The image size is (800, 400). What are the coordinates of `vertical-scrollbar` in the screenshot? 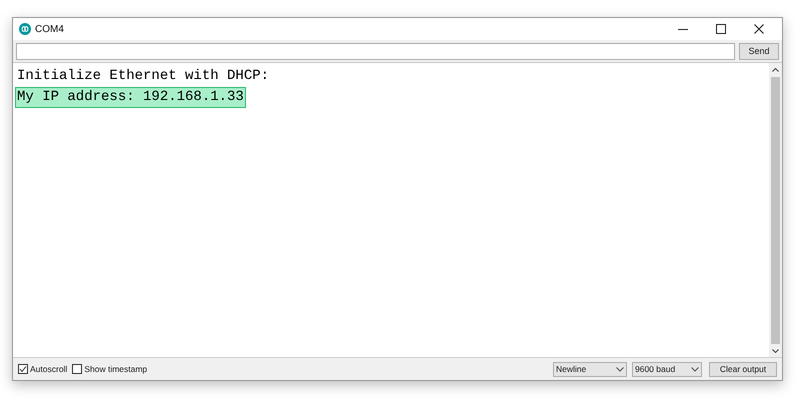 It's located at (775, 210).